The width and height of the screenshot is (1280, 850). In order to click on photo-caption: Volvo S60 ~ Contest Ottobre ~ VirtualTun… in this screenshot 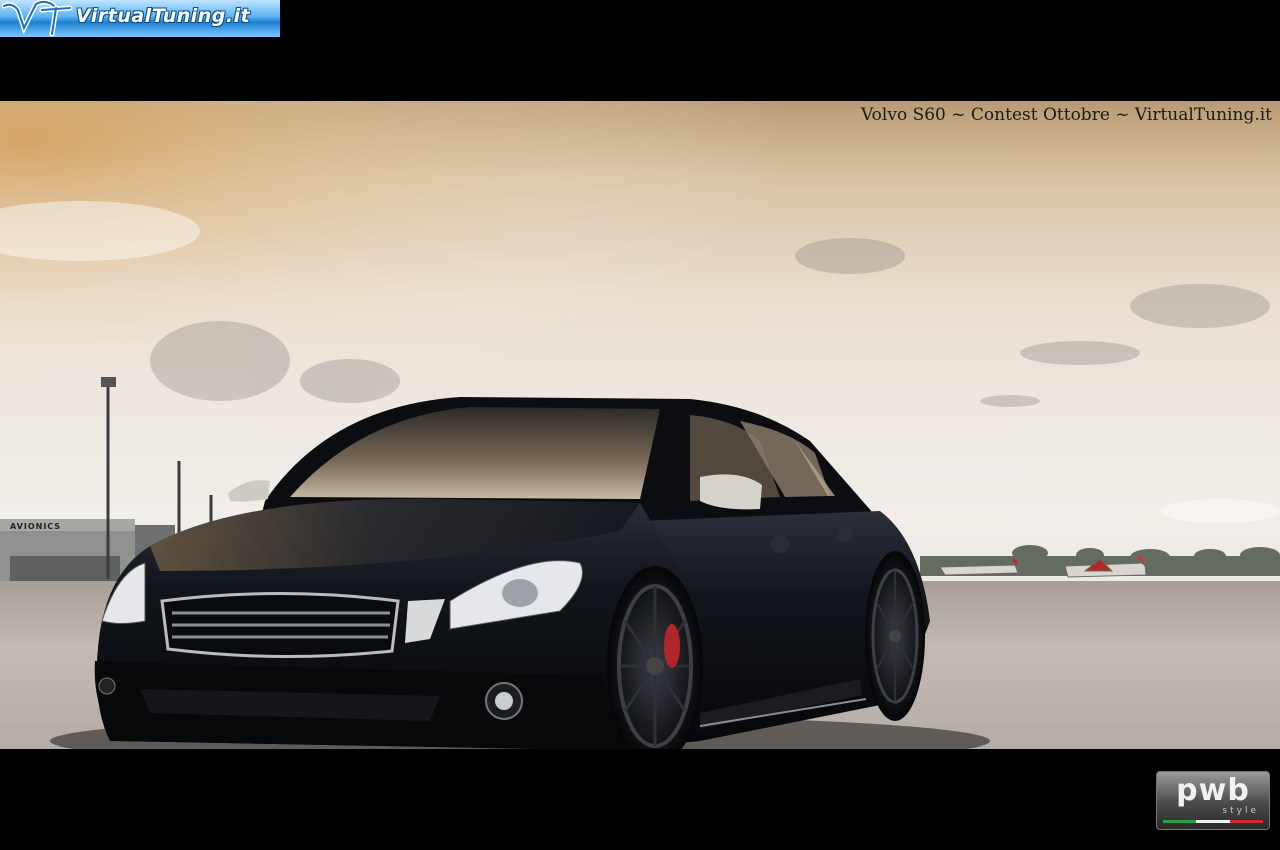, I will do `click(1066, 115)`.